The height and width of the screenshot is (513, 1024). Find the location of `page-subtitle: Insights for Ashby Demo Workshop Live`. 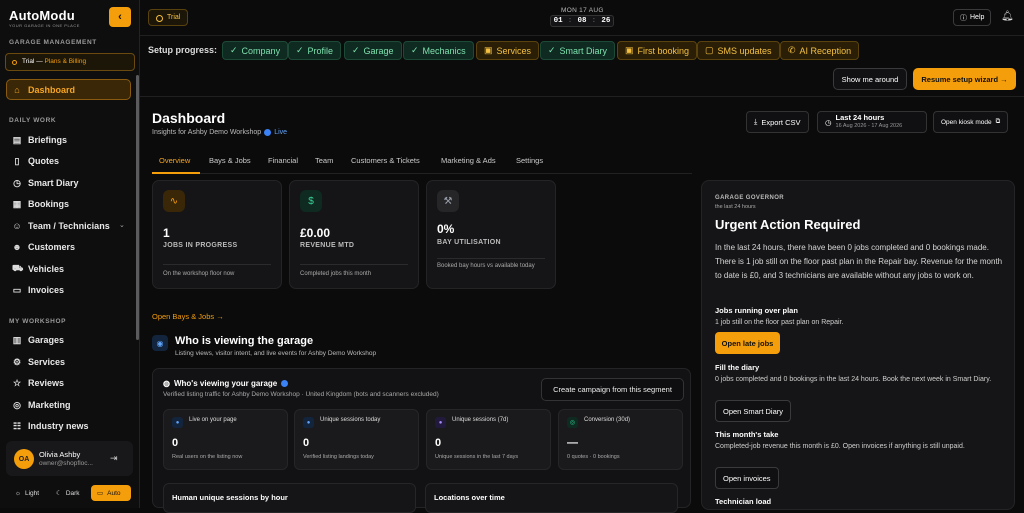

page-subtitle: Insights for Ashby Demo Workshop Live is located at coordinates (219, 132).